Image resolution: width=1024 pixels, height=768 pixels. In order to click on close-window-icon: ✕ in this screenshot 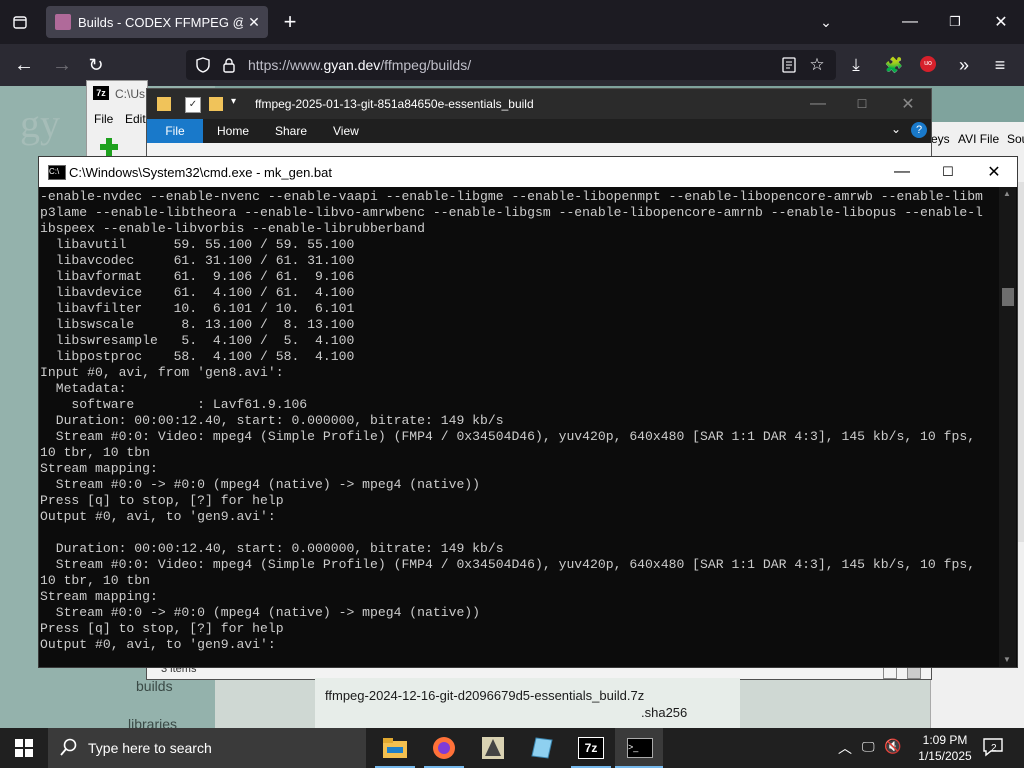, I will do `click(1001, 22)`.